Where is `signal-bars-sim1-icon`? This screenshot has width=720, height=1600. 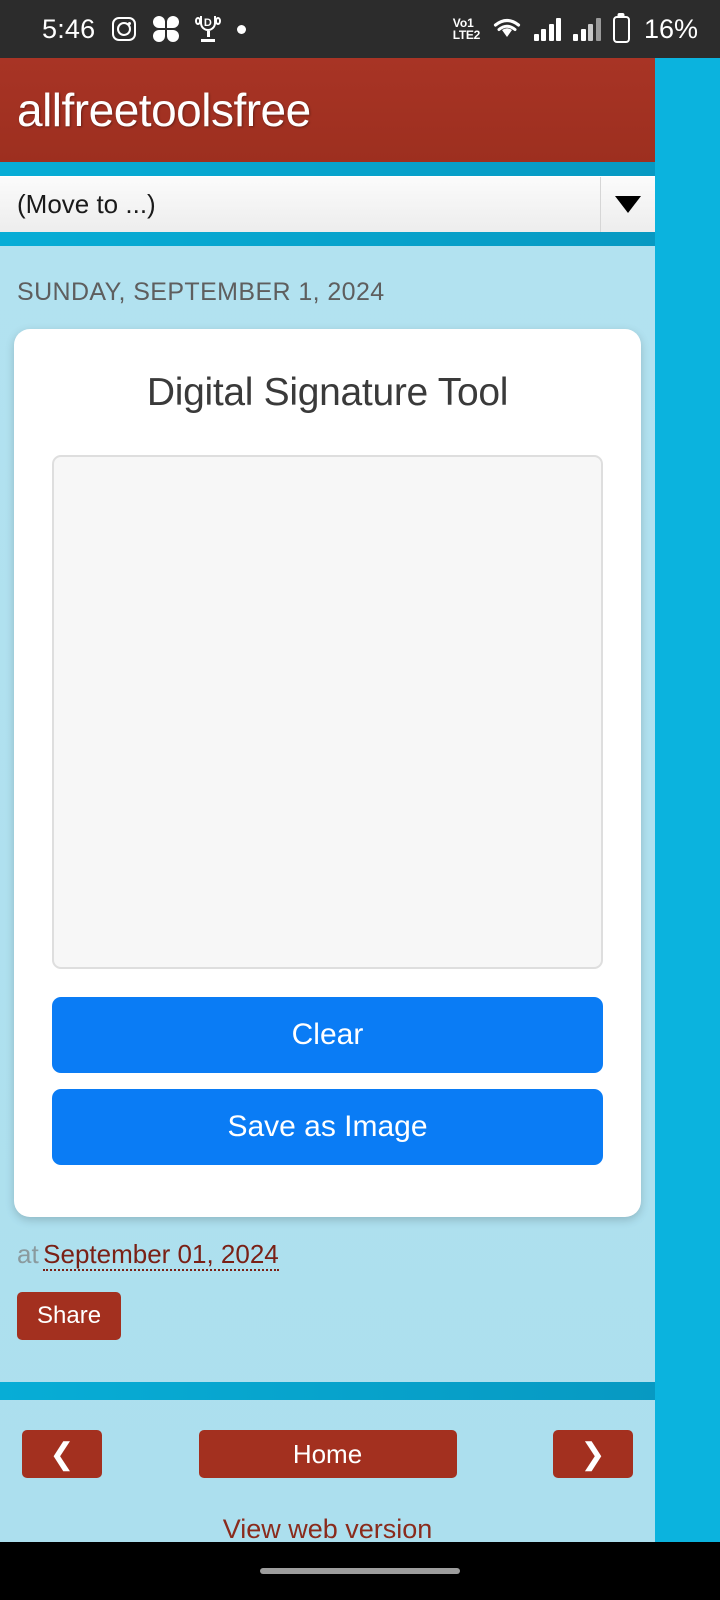
signal-bars-sim1-icon is located at coordinates (547, 29).